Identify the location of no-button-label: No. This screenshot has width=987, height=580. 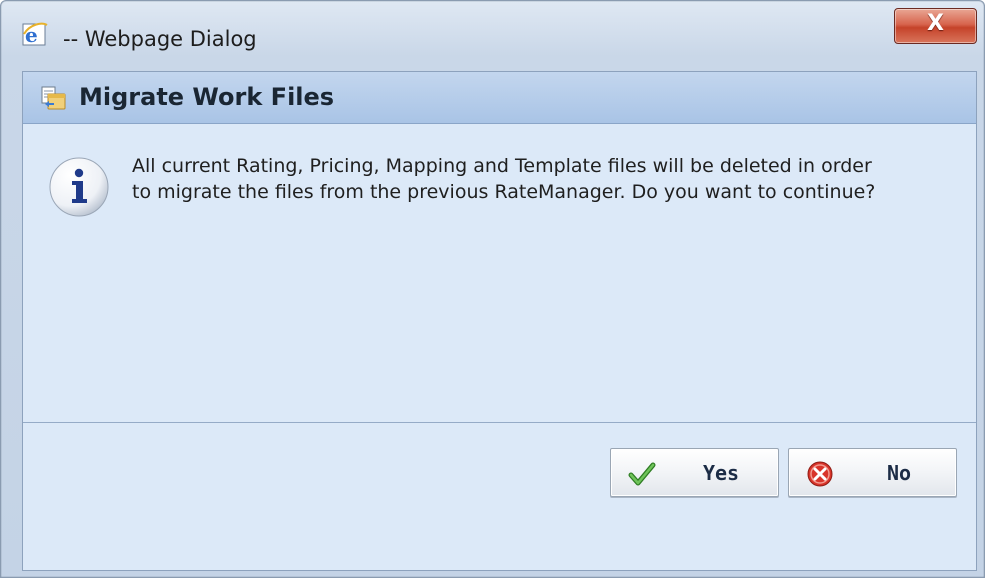
(899, 473).